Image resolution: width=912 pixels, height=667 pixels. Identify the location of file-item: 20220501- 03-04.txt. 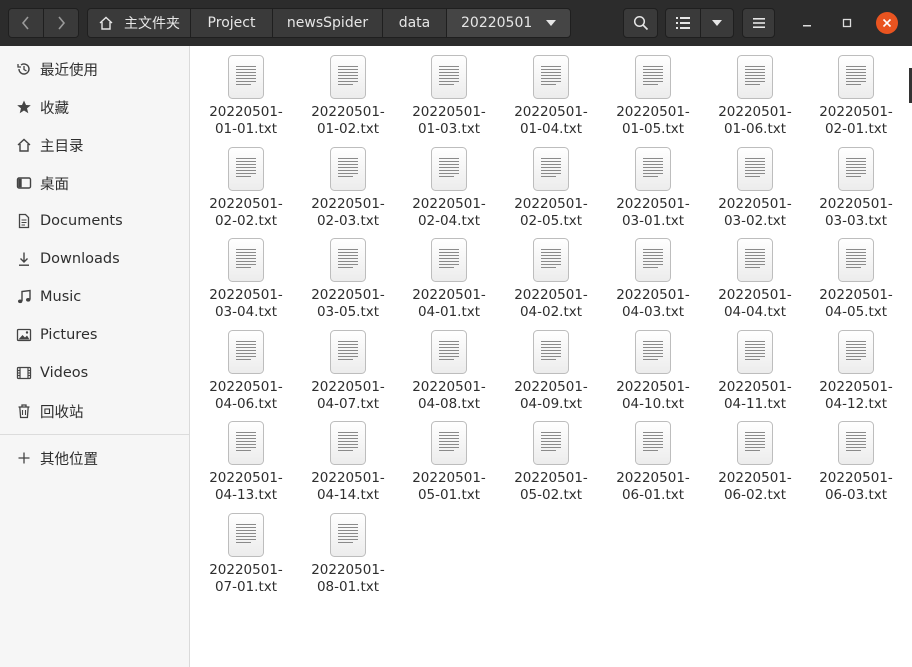
(246, 279).